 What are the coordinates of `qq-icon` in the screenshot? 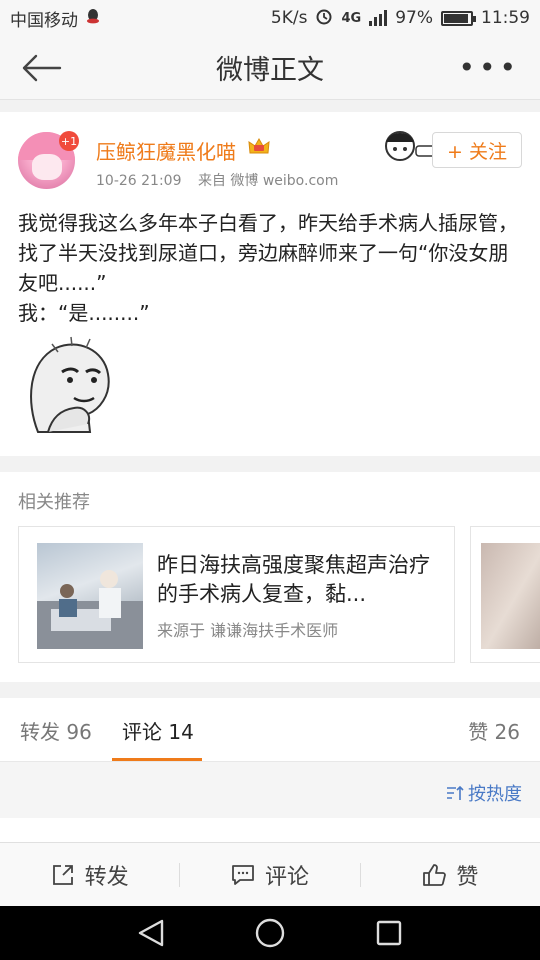 It's located at (93, 18).